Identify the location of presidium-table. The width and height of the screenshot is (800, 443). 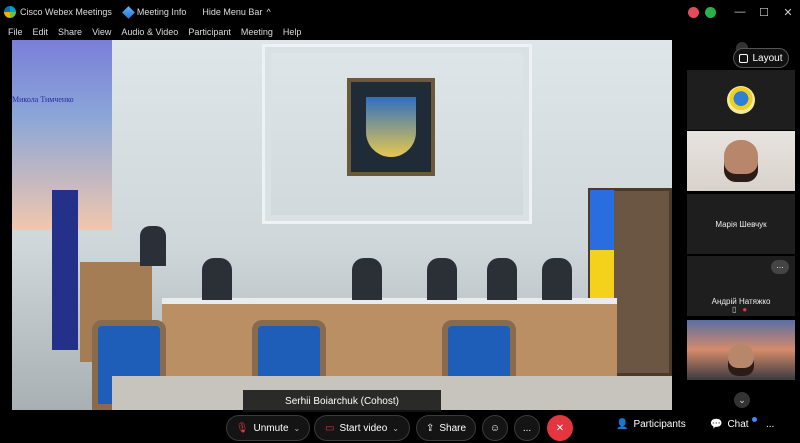
(389, 337).